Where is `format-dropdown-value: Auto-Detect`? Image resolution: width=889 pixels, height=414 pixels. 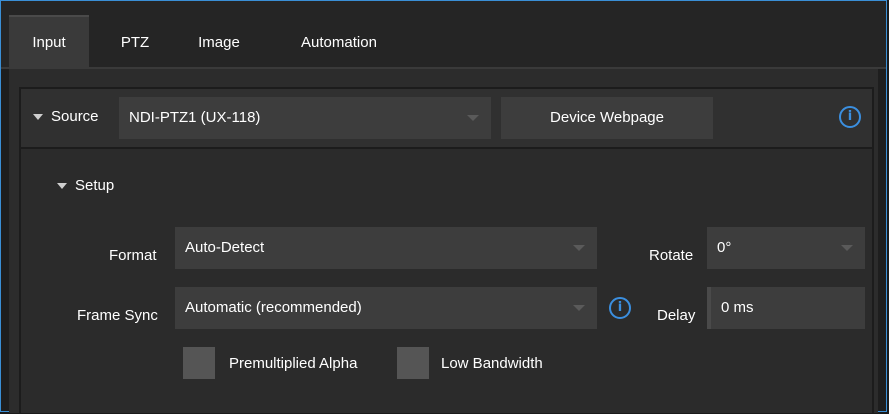
format-dropdown-value: Auto-Detect is located at coordinates (225, 247).